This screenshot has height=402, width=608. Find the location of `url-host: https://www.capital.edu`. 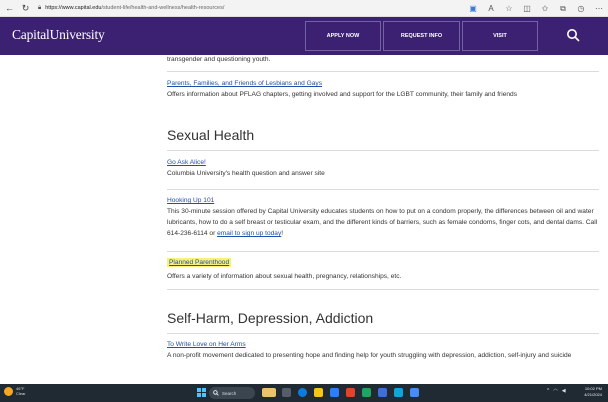

url-host: https://www.capital.edu is located at coordinates (73, 8).